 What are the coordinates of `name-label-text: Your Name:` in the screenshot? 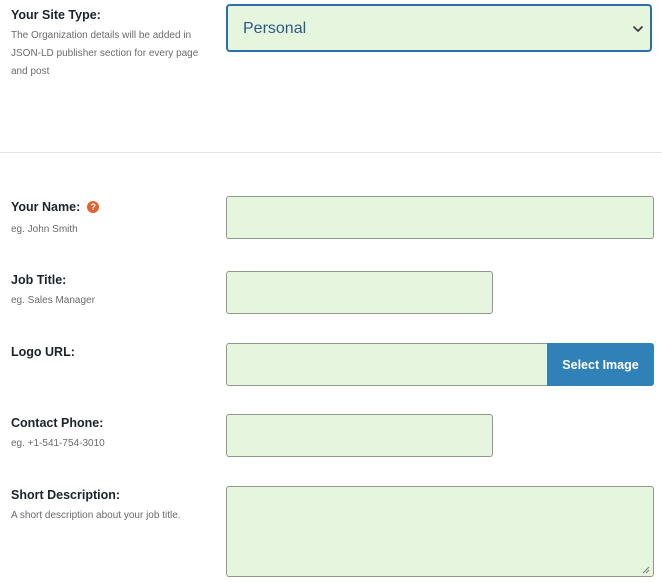 It's located at (46, 207).